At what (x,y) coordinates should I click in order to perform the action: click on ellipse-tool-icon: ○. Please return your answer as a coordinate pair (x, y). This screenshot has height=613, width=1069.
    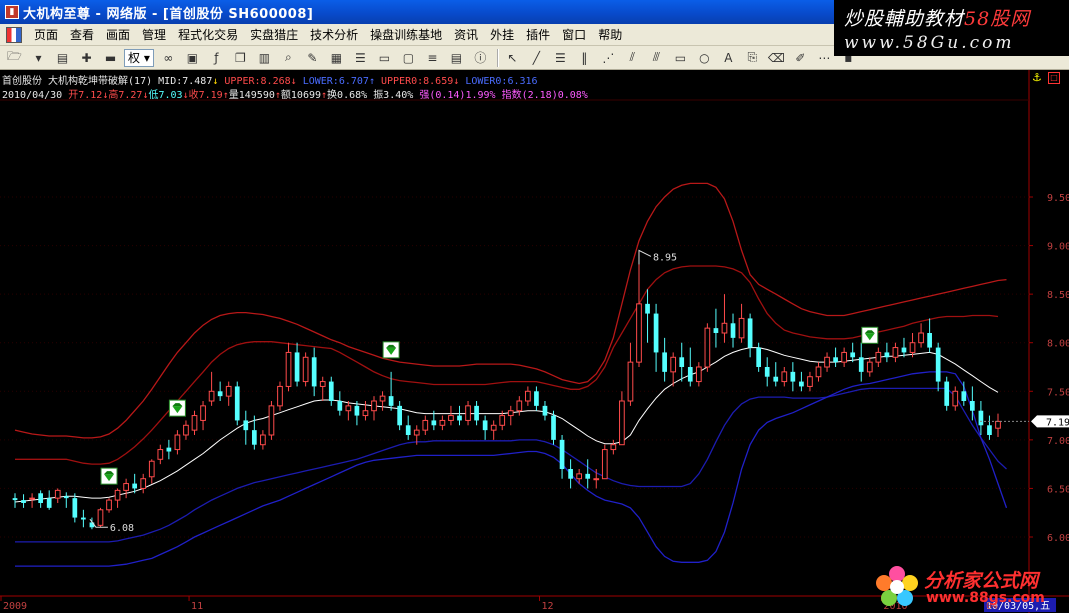
    Looking at the image, I should click on (704, 57).